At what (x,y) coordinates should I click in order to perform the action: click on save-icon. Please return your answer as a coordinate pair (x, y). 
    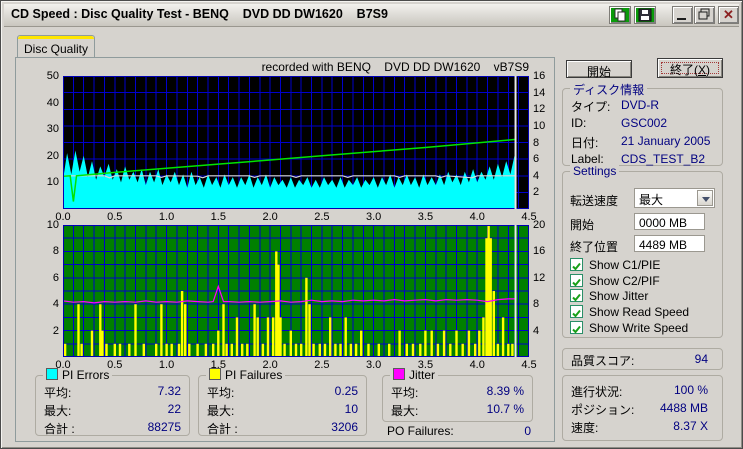
    Looking at the image, I should click on (645, 15).